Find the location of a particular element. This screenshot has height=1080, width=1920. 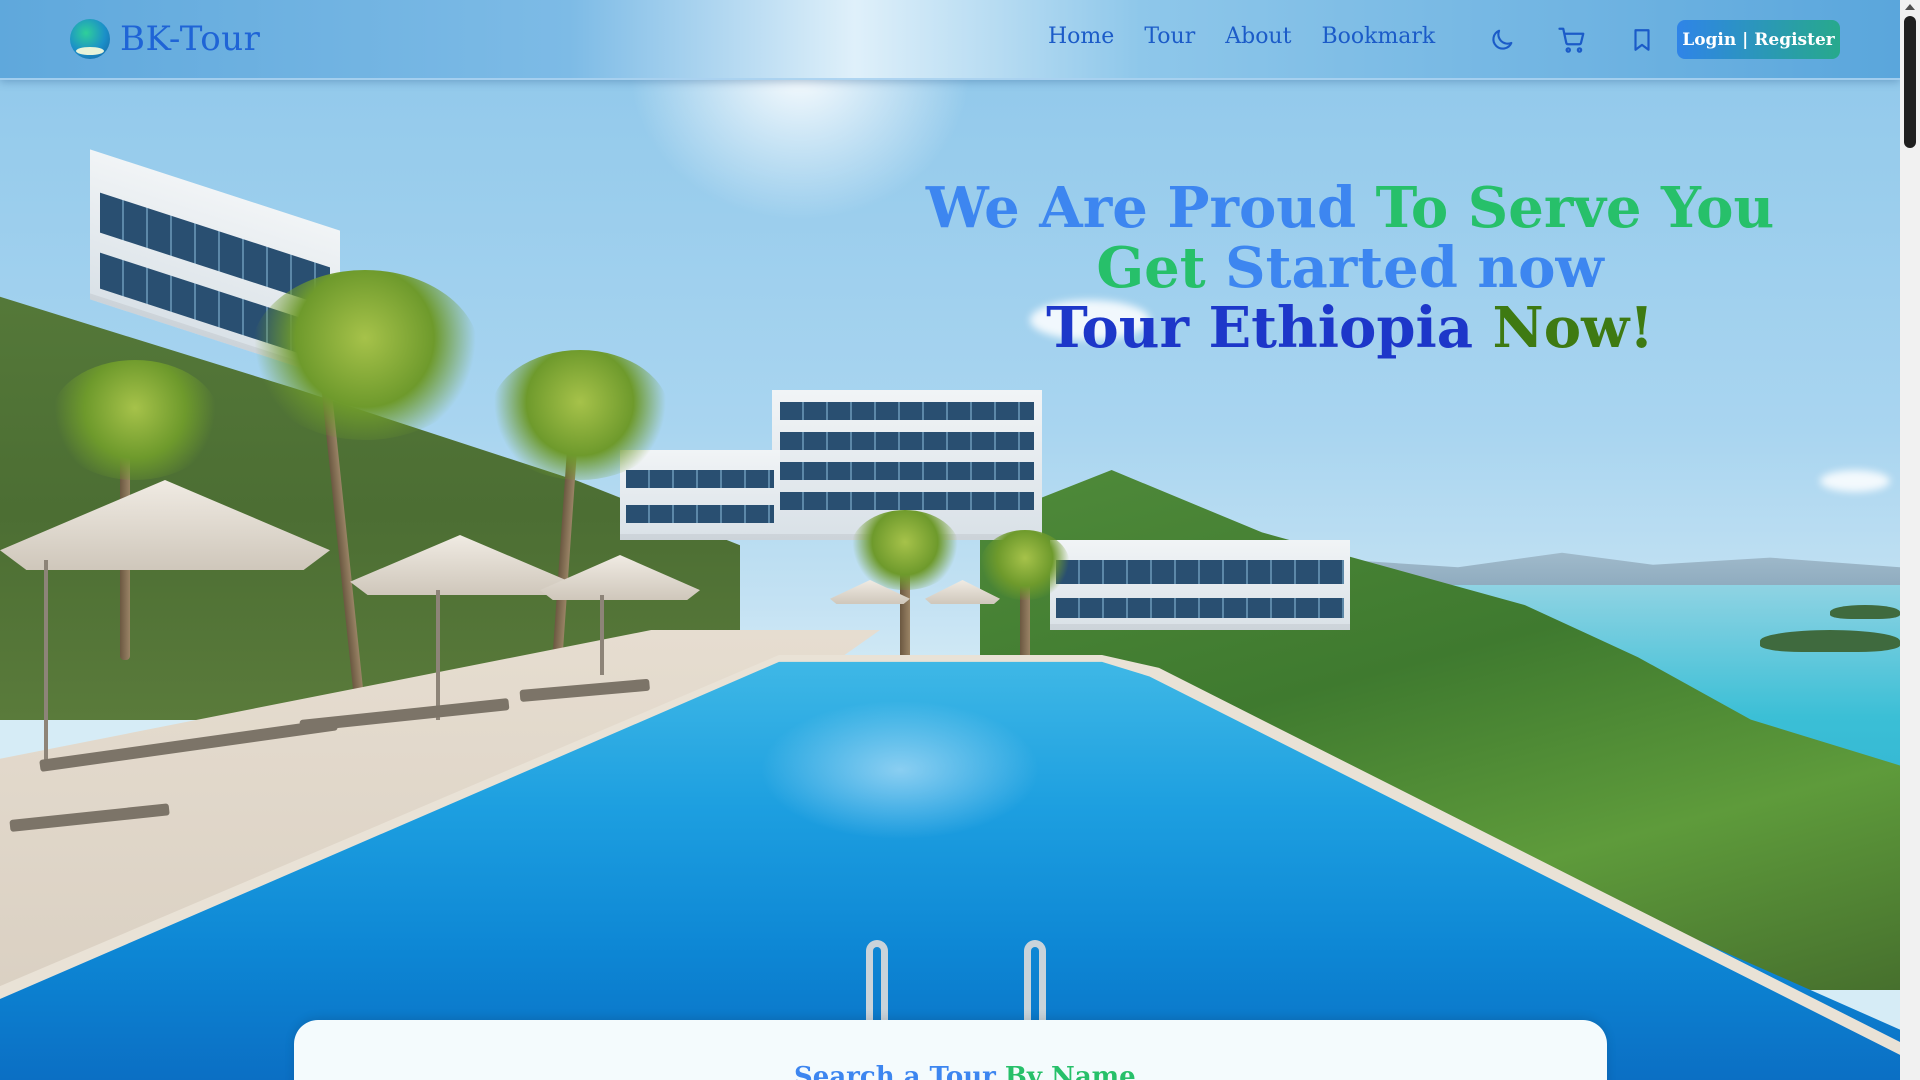

headline-line-2: Get Started now is located at coordinates (1350, 268).